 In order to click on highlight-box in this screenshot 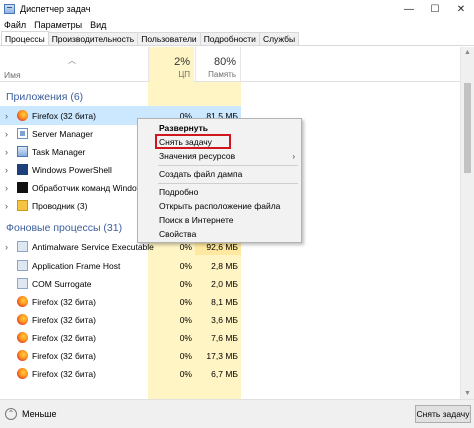, I will do `click(193, 141)`.